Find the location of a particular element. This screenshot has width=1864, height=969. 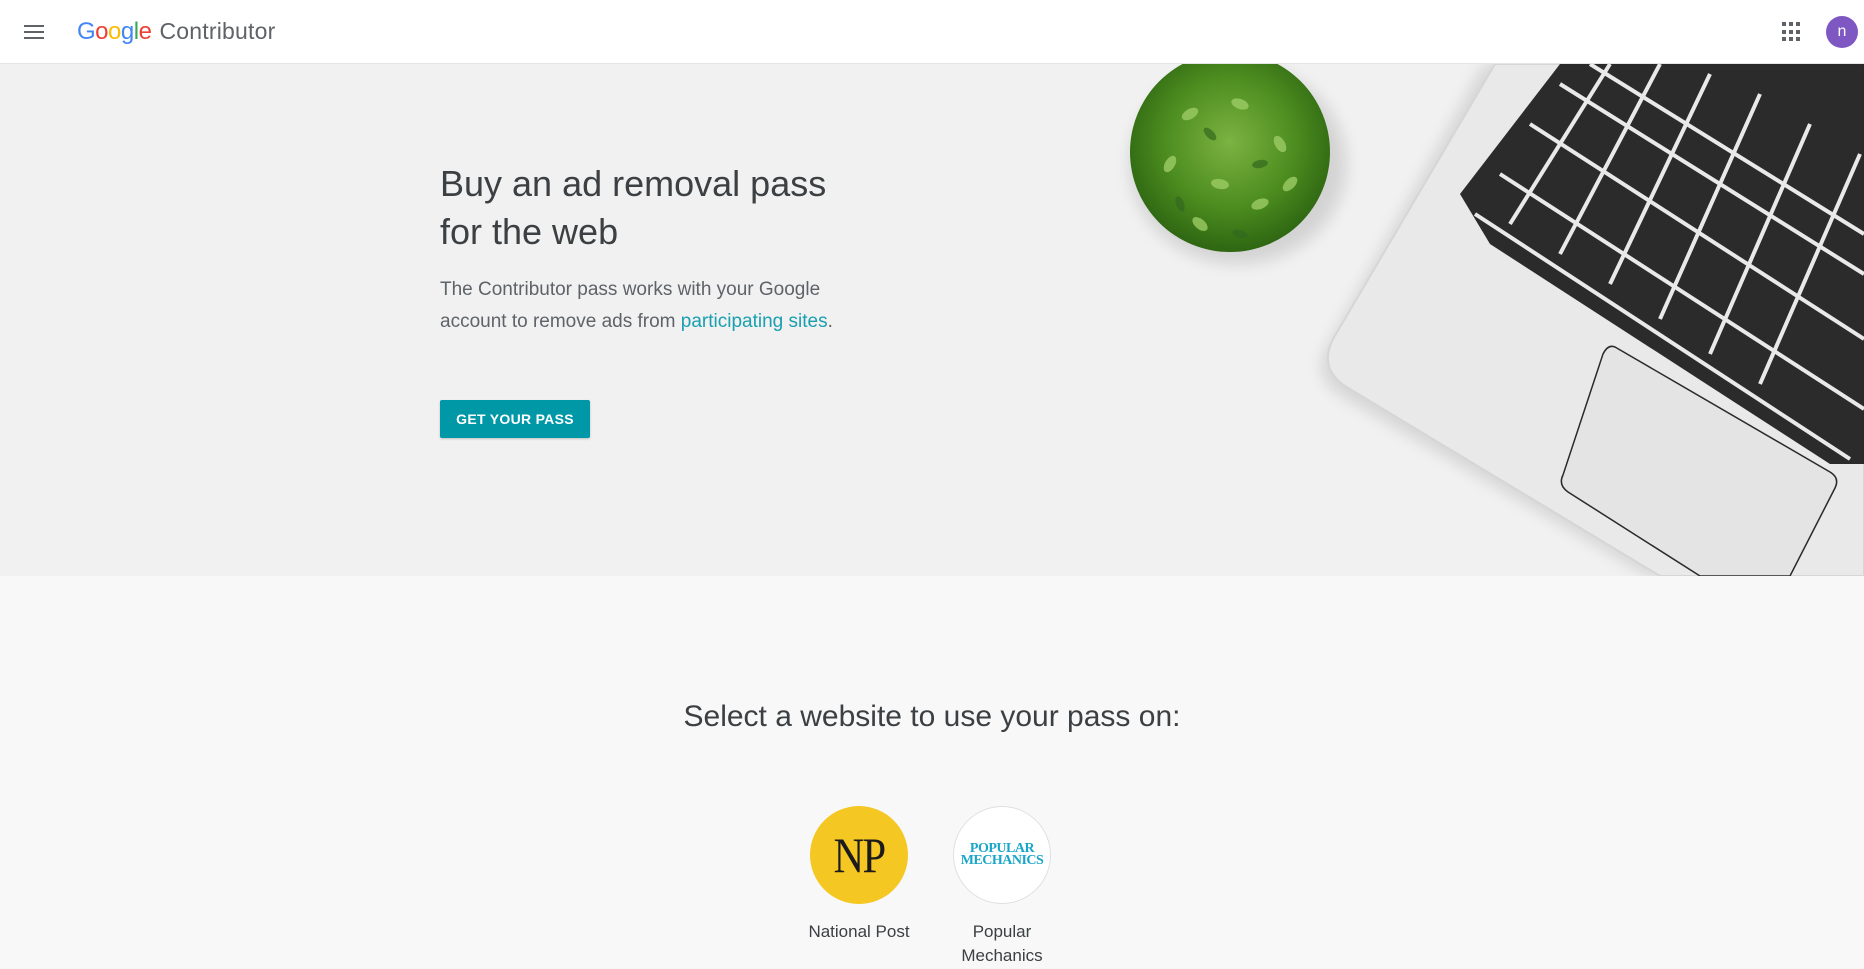

site-name: Popular Mechanics is located at coordinates (1002, 943).